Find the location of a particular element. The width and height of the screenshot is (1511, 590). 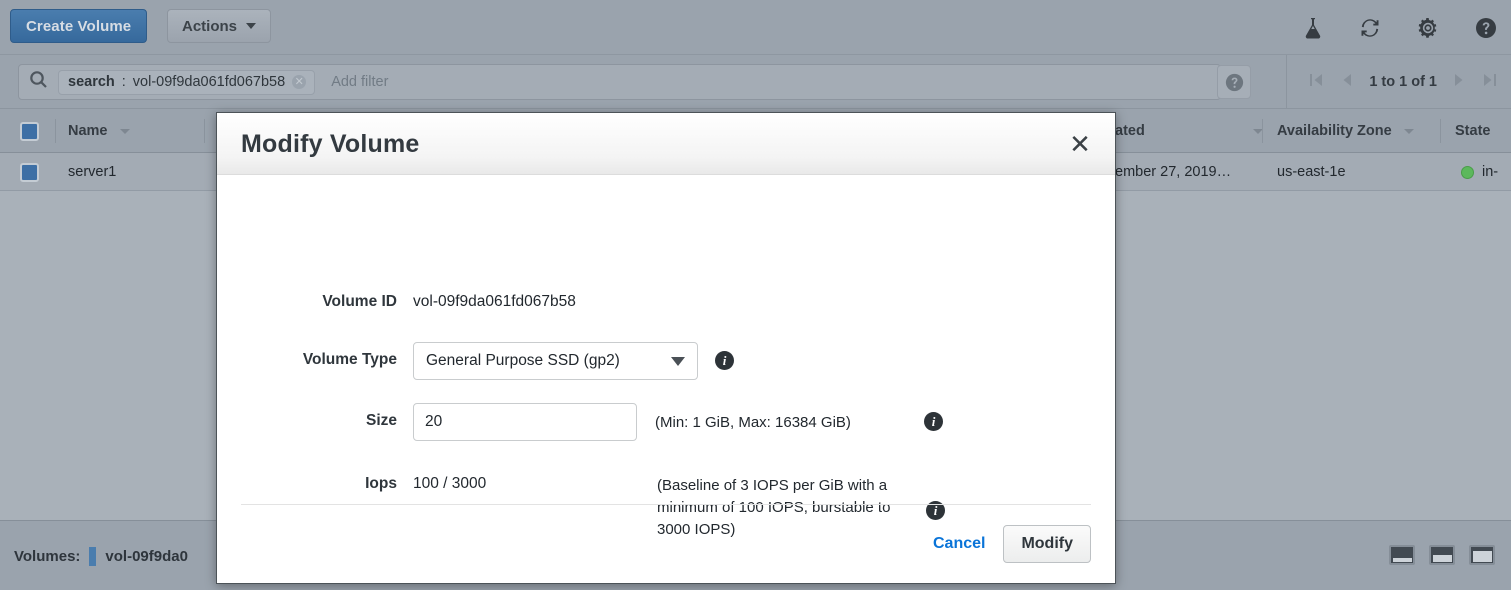

remove-filter-icon: ✕ is located at coordinates (299, 81).